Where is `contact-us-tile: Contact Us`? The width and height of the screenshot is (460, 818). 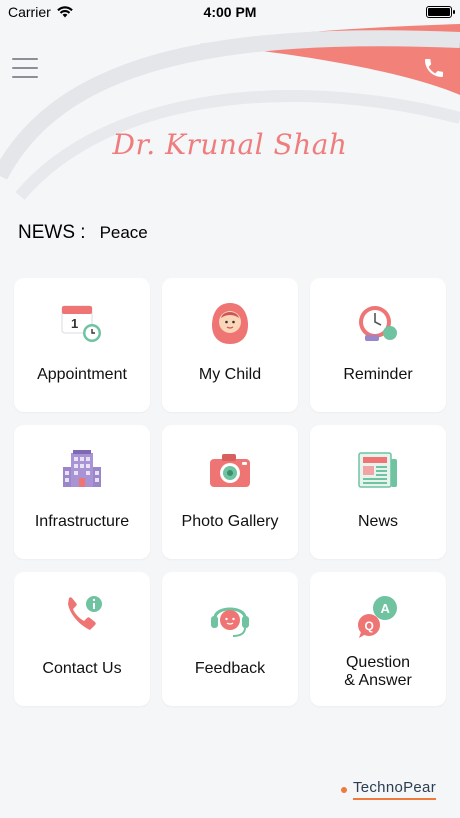 contact-us-tile: Contact Us is located at coordinates (82, 639).